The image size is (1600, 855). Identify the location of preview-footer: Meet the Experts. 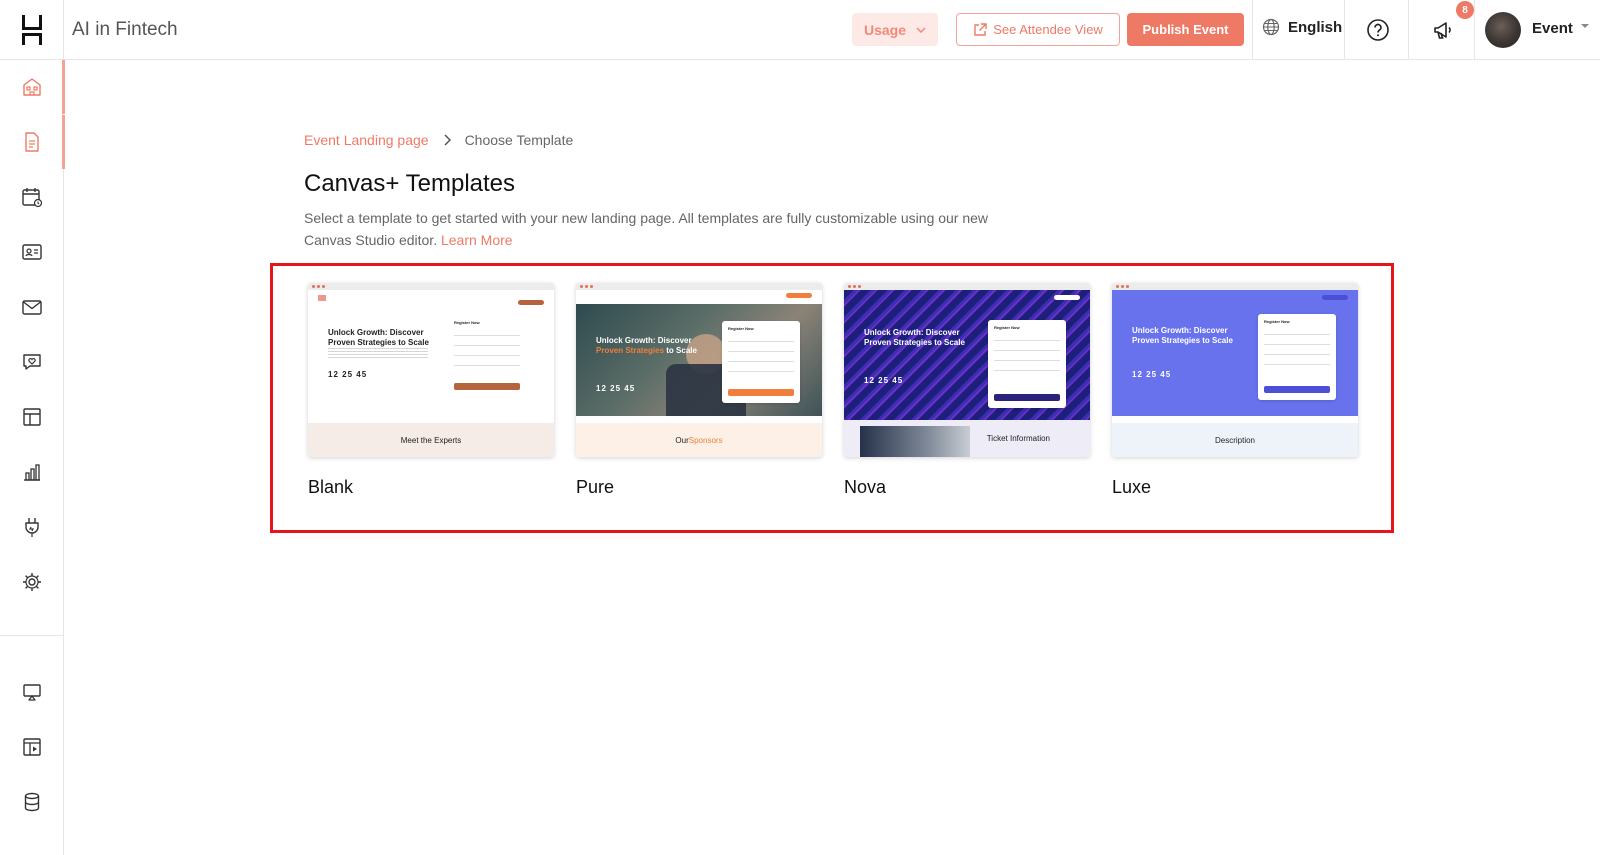
(431, 440).